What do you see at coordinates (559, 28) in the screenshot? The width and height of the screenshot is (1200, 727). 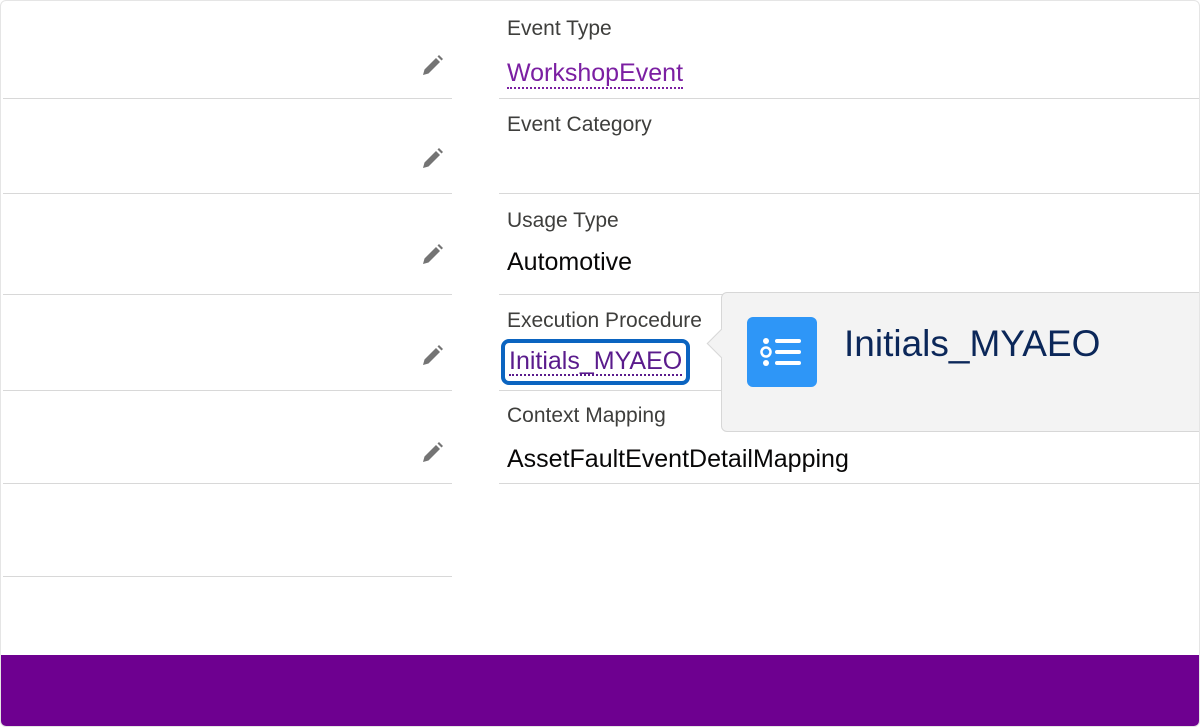 I see `field-label: Event Type` at bounding box center [559, 28].